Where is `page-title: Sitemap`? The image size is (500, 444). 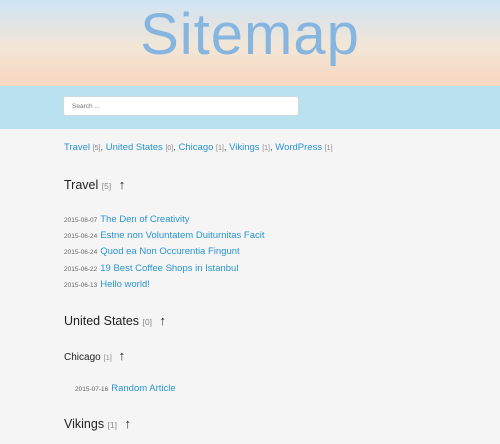
page-title: Sitemap is located at coordinates (250, 34).